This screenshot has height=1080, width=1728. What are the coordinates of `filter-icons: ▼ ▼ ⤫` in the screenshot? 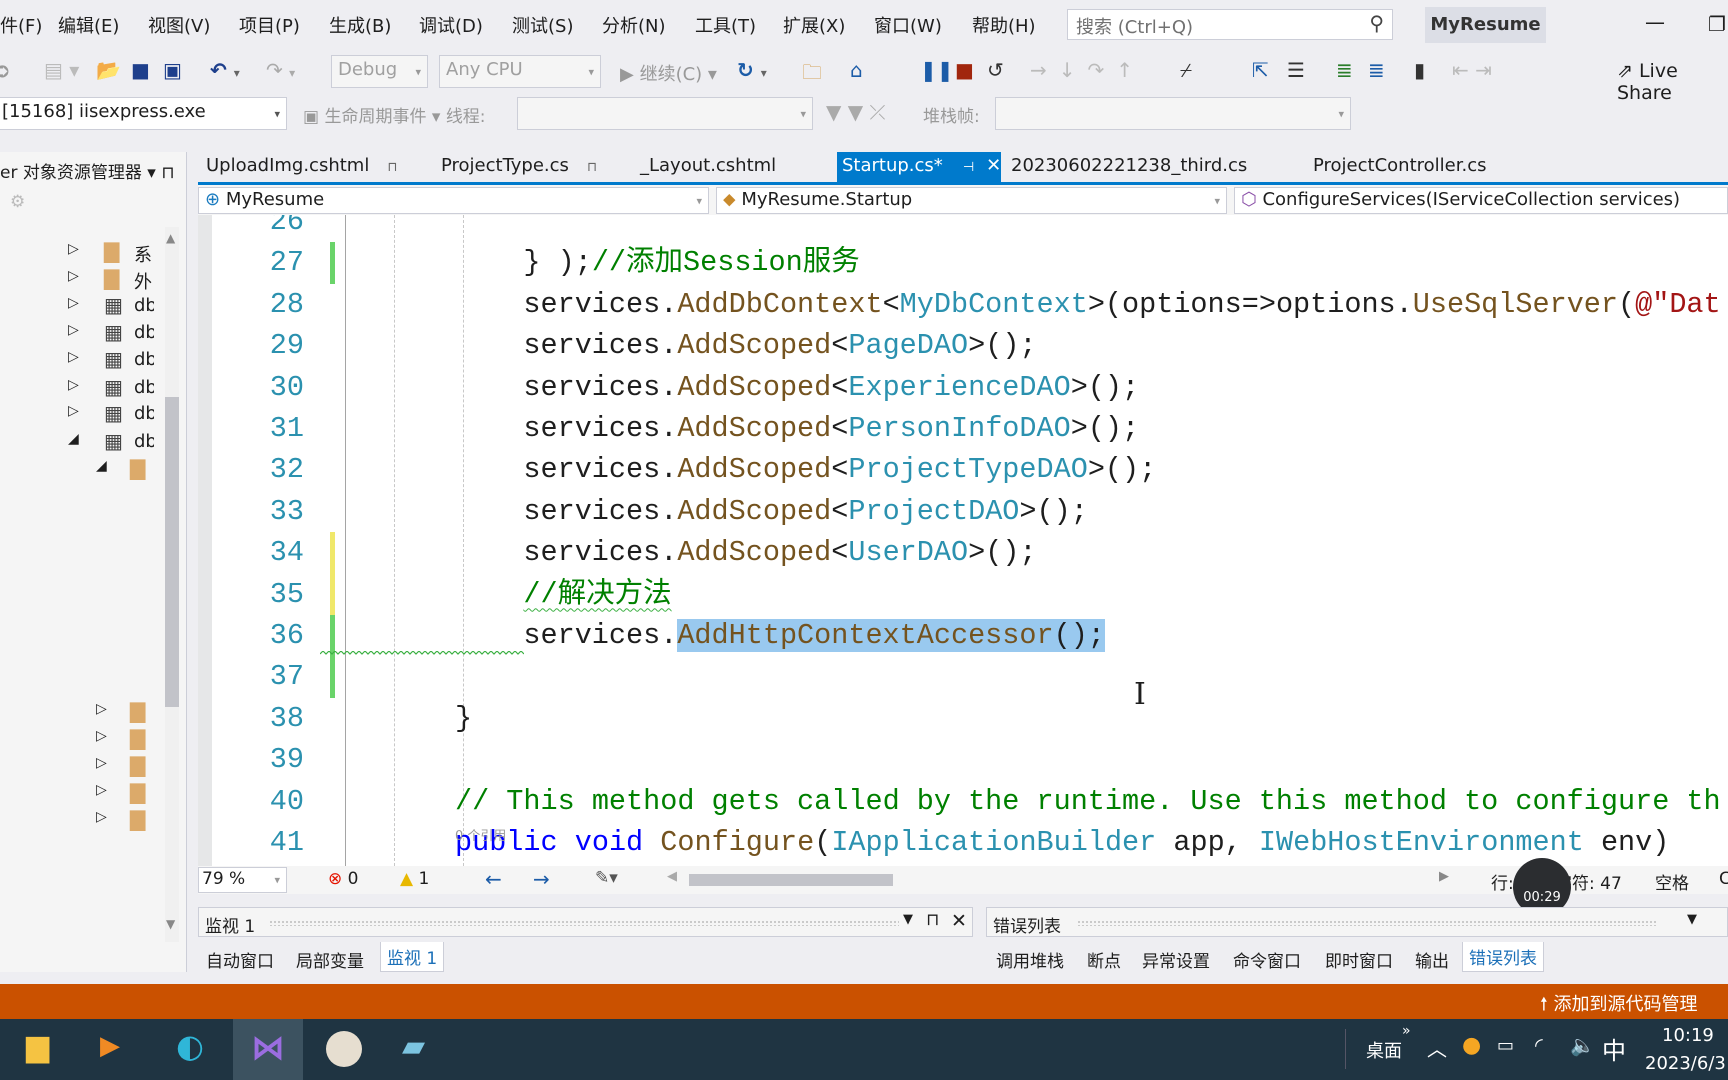 It's located at (855, 112).